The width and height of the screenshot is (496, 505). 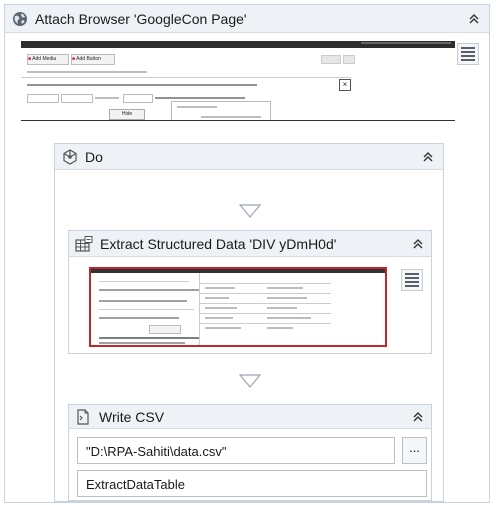 What do you see at coordinates (20, 19) in the screenshot?
I see `globe-icon` at bounding box center [20, 19].